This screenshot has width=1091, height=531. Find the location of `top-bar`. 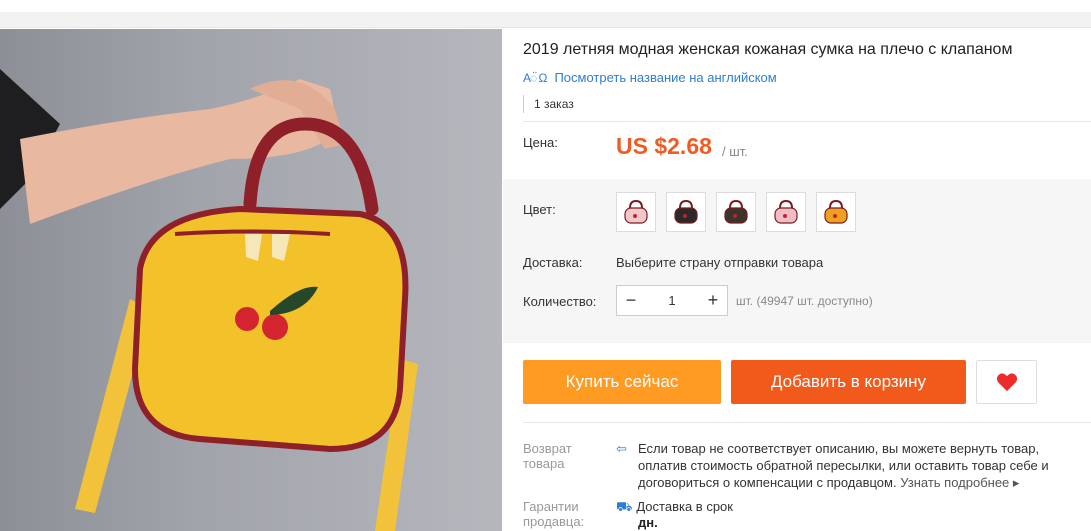

top-bar is located at coordinates (545, 14).